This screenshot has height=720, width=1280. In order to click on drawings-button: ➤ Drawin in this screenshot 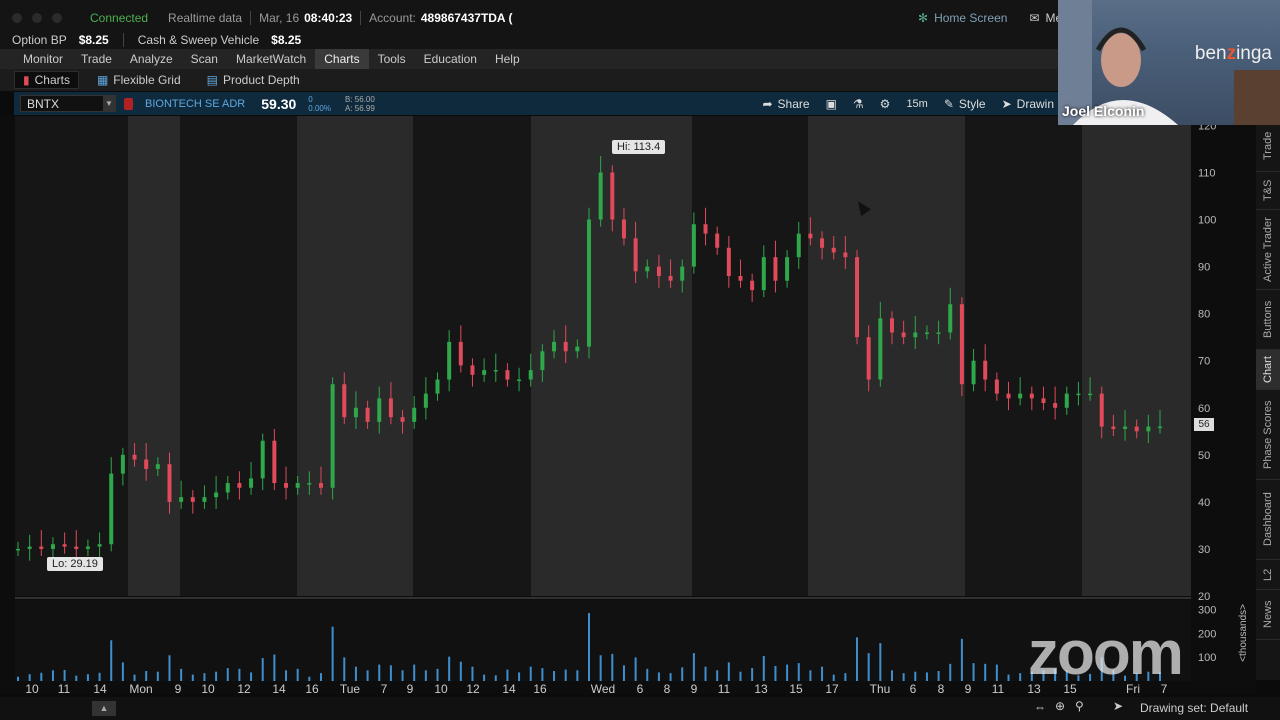, I will do `click(1028, 104)`.